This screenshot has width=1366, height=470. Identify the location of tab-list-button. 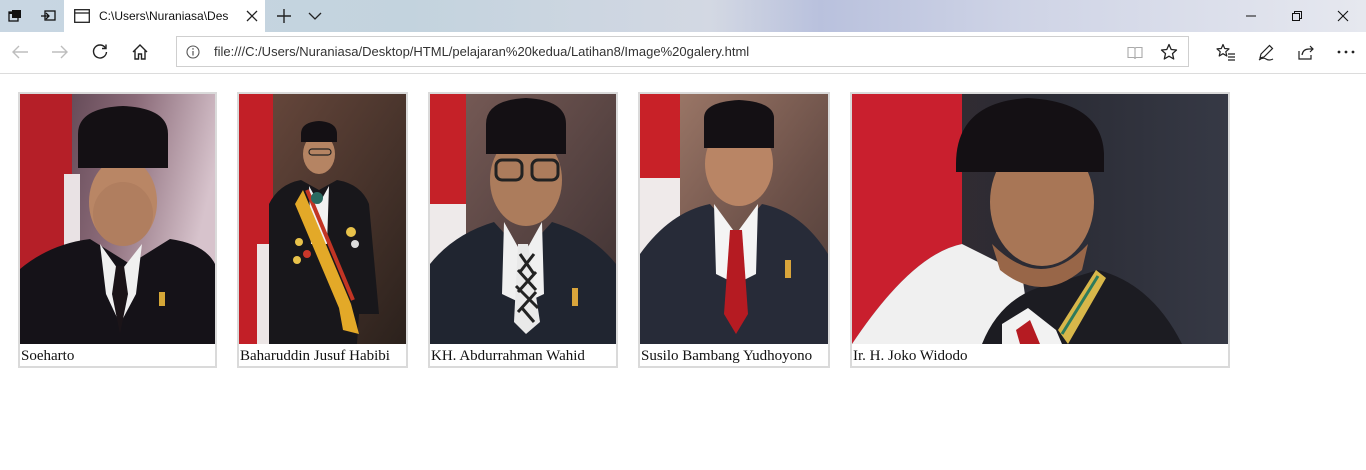
(315, 16).